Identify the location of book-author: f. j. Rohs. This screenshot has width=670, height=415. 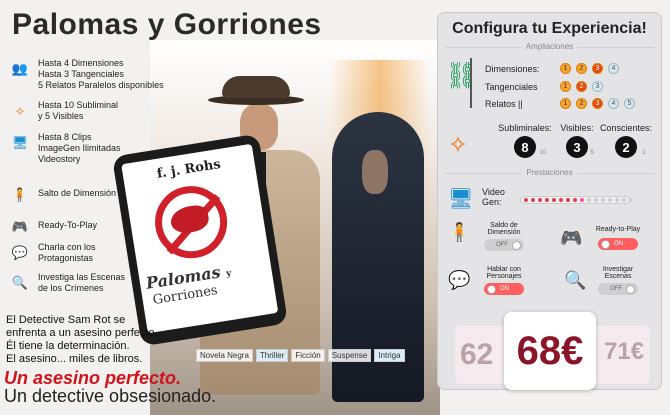
(188, 169).